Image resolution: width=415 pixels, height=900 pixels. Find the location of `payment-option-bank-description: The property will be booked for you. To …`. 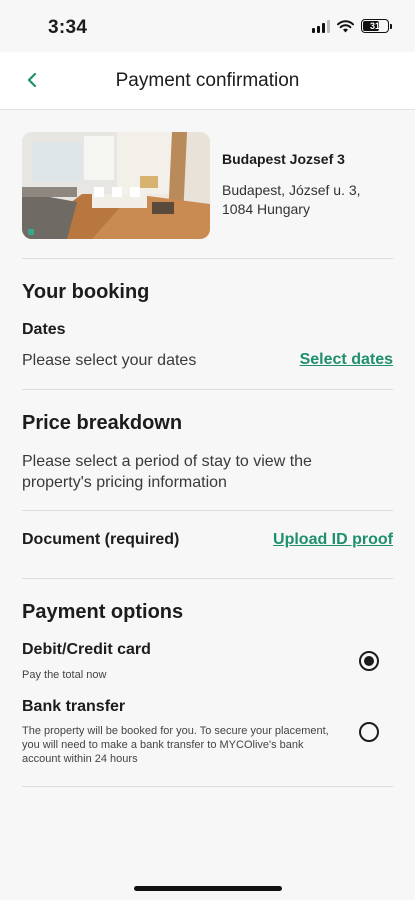

payment-option-bank-description: The property will be booked for you. To … is located at coordinates (175, 745).